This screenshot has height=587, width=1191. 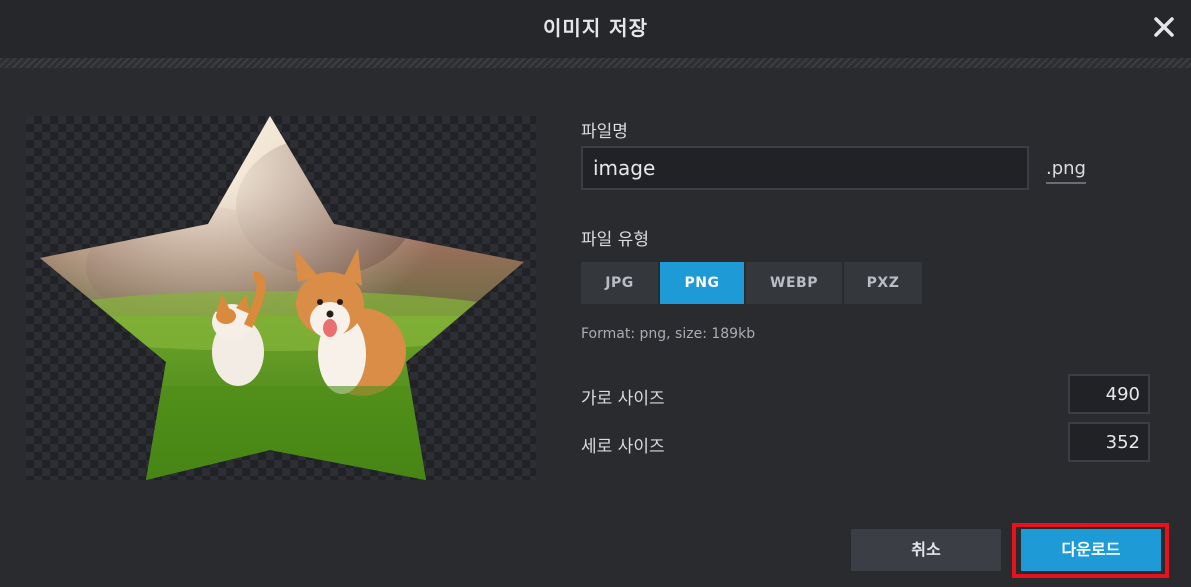 I want to click on dialog-header: 이미지 저장, so click(x=595, y=29).